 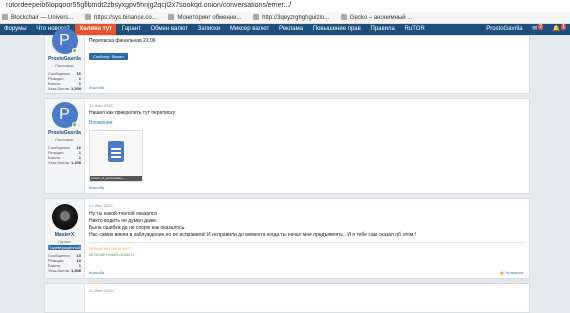 I want to click on messages-badge: 2, so click(x=541, y=27).